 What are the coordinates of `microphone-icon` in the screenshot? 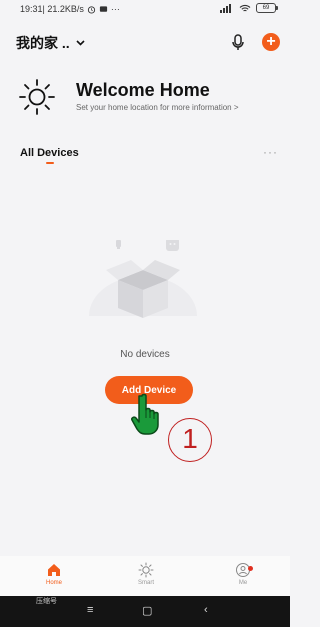 It's located at (238, 43).